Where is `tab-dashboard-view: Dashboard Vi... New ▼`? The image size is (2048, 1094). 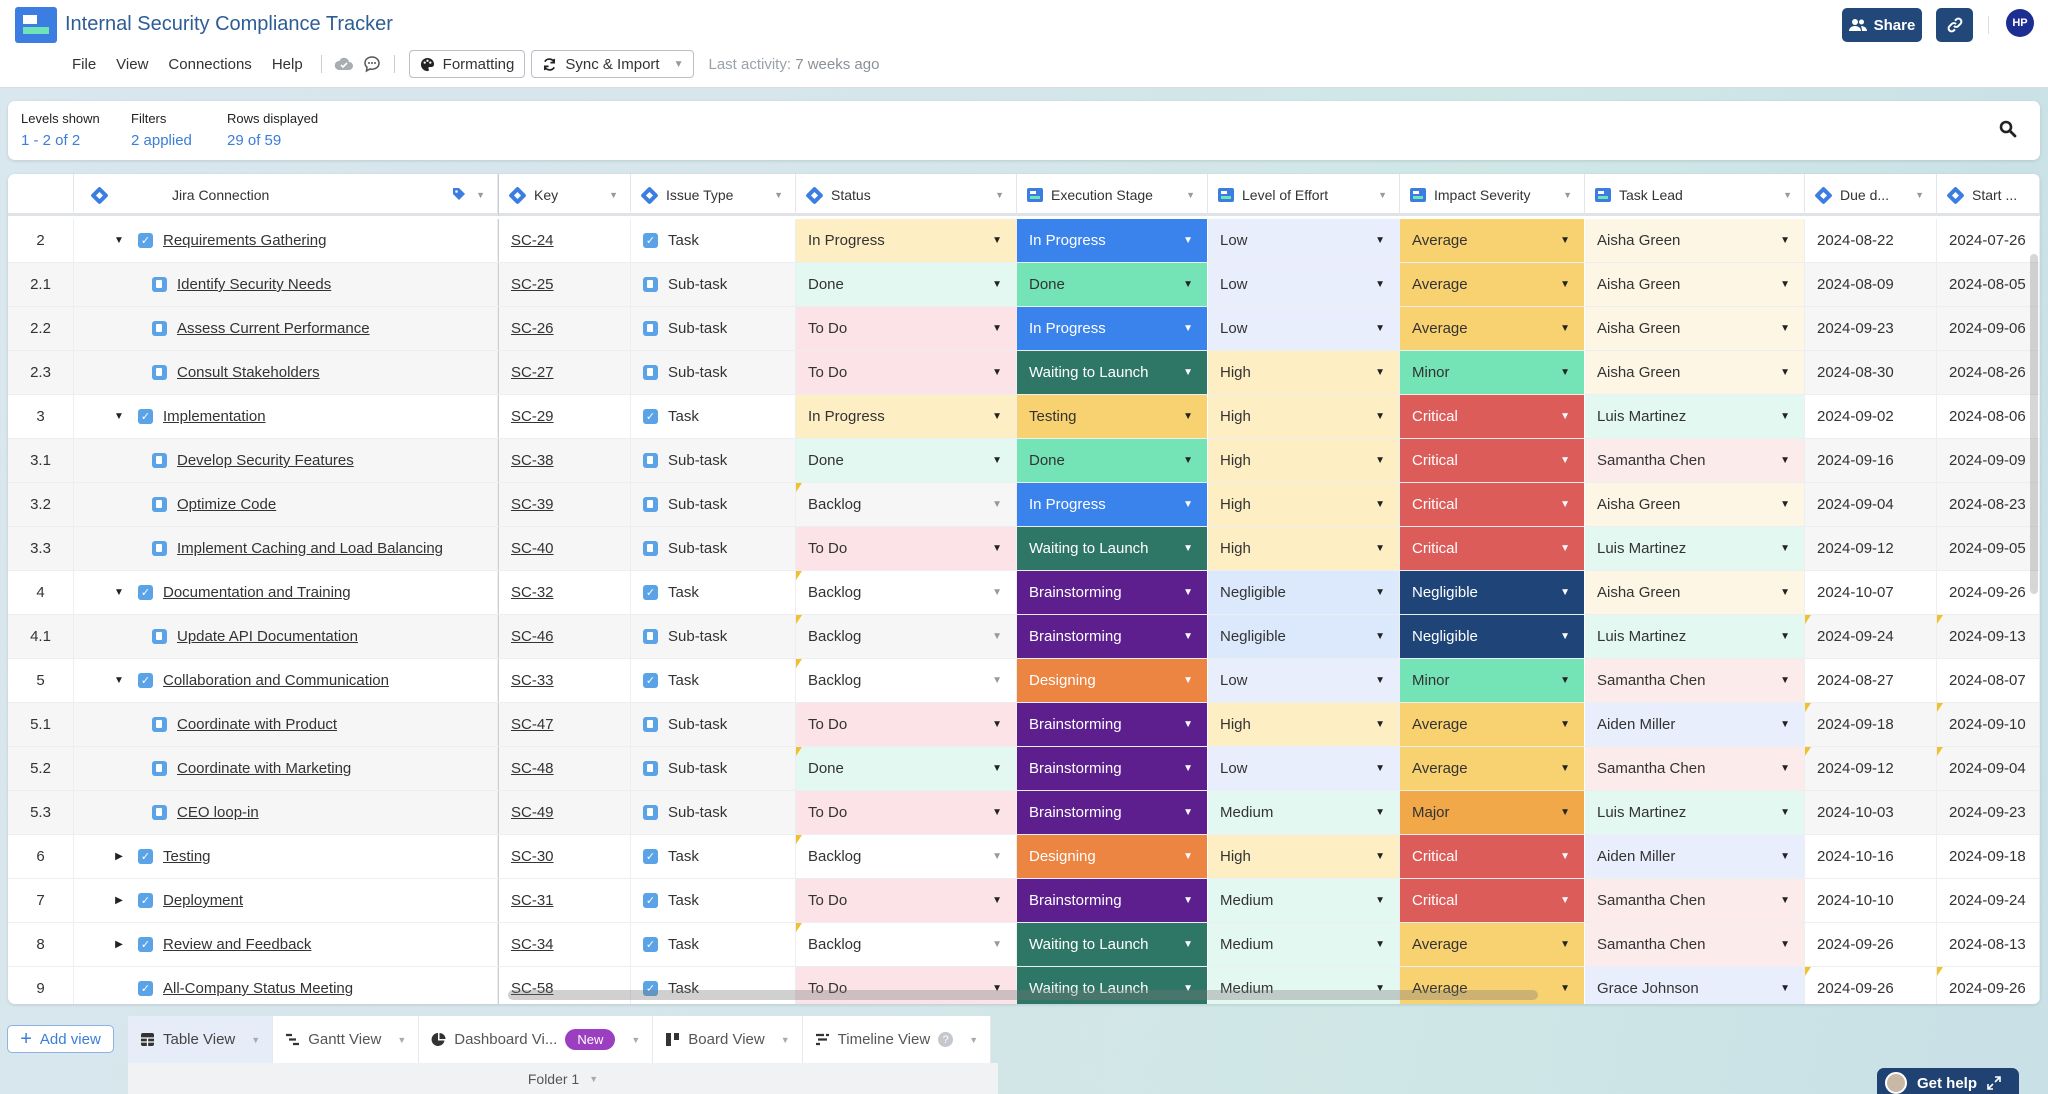 tab-dashboard-view: Dashboard Vi... New ▼ is located at coordinates (536, 1039).